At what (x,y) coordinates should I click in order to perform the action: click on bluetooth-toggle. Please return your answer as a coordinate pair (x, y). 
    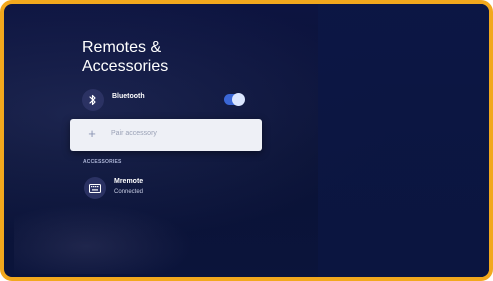
    Looking at the image, I should click on (234, 99).